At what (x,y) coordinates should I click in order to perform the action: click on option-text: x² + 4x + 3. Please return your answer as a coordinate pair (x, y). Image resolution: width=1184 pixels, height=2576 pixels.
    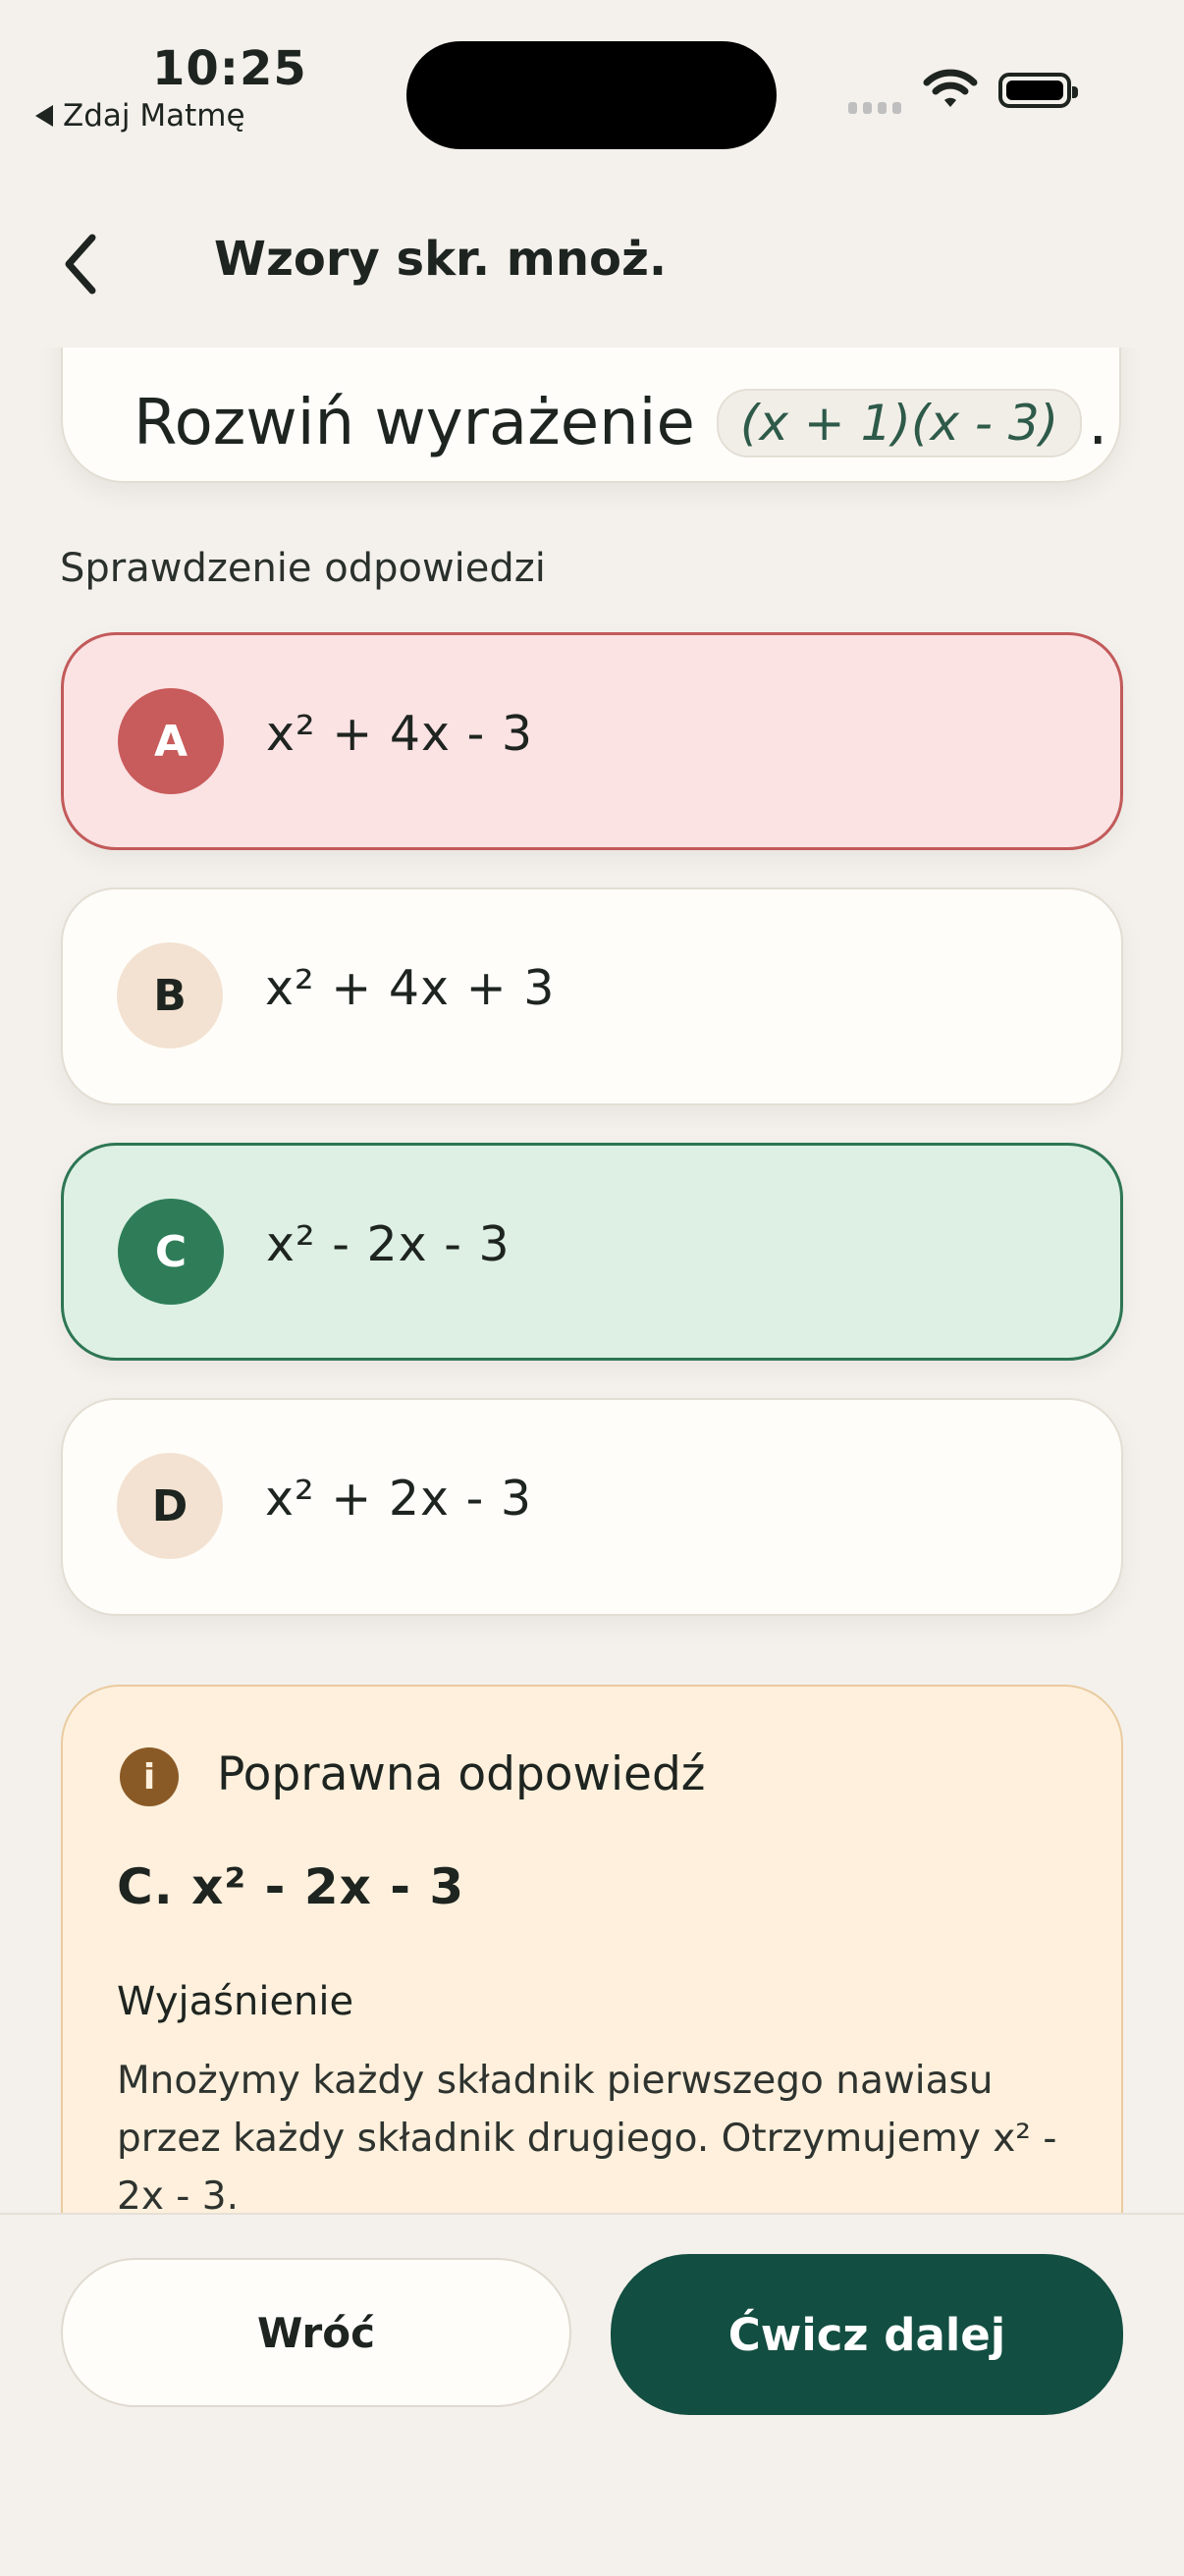
    Looking at the image, I should click on (410, 988).